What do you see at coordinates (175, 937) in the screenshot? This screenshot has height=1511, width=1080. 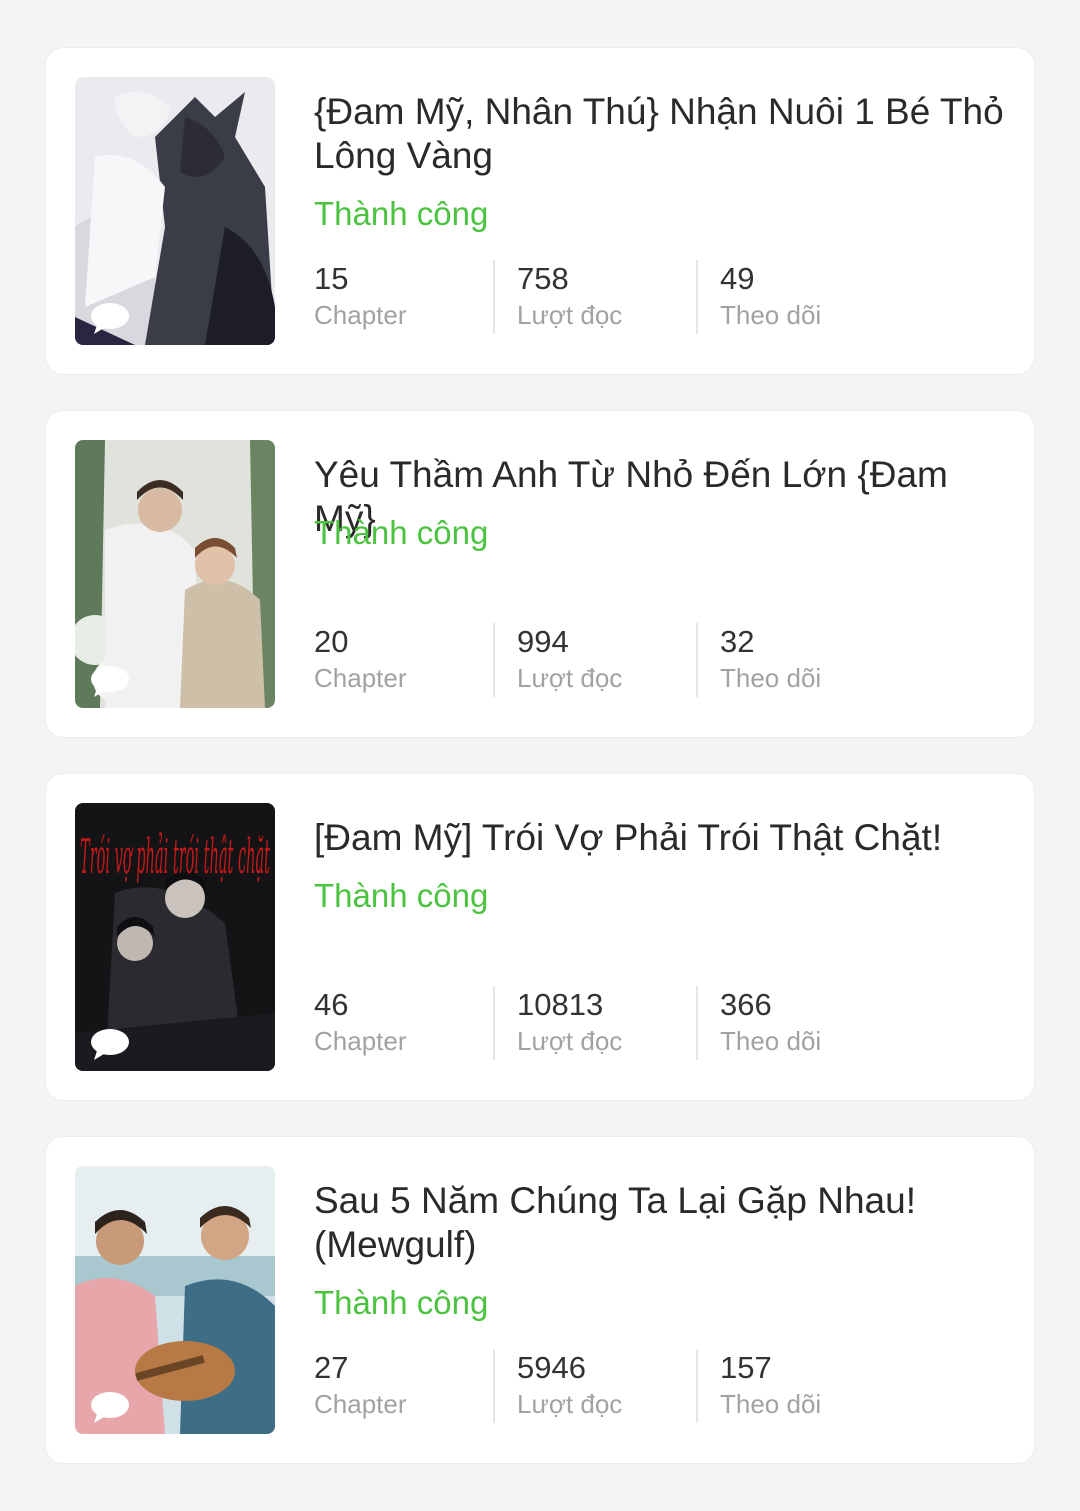 I see `story-cover: Trói vợ phải trói thật chặt` at bounding box center [175, 937].